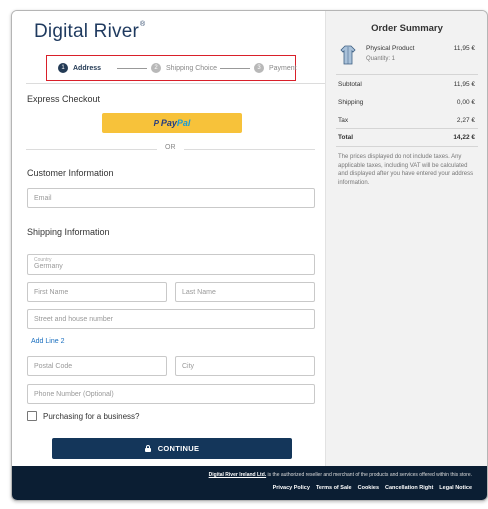  Describe the element at coordinates (368, 488) in the screenshot. I see `cookies-link: Cookies` at that location.